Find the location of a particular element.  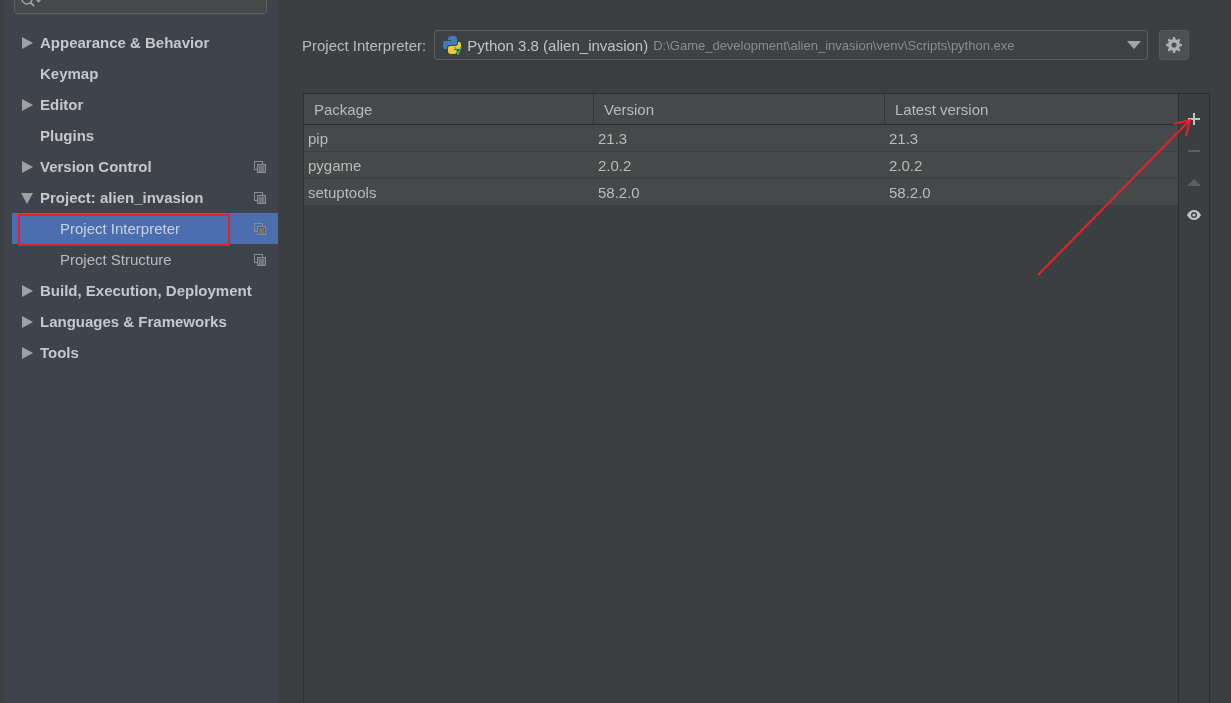

sidebar-item: Tools is located at coordinates (141, 352).